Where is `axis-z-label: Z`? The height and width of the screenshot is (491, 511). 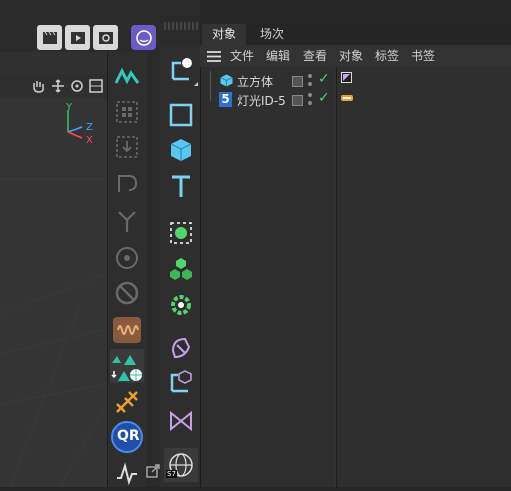 axis-z-label: Z is located at coordinates (89, 127).